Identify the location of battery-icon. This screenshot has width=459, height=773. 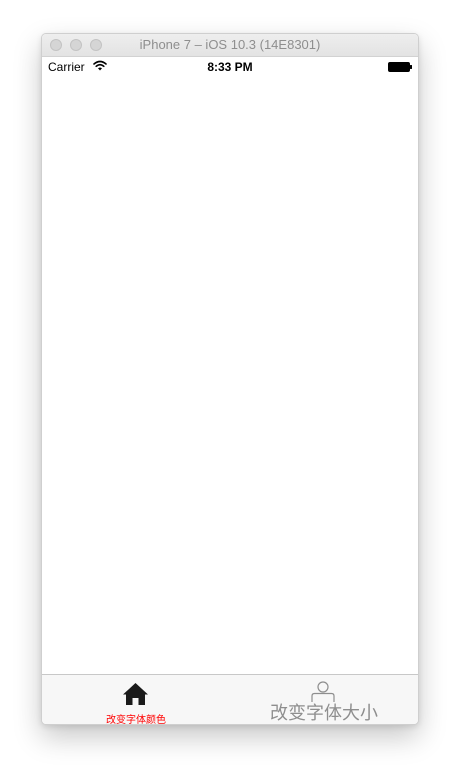
(400, 67).